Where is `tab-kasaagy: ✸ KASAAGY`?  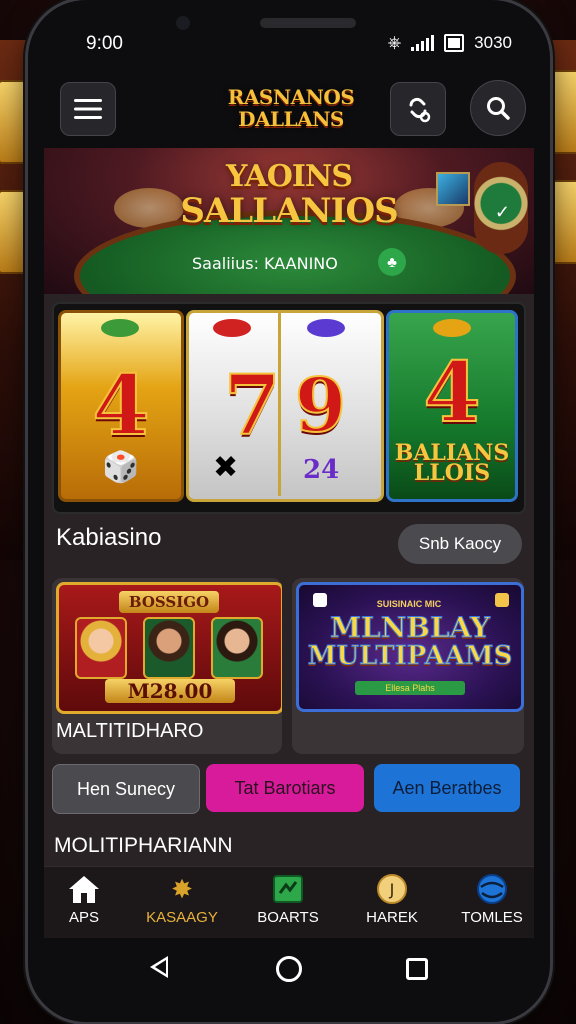 tab-kasaagy: ✸ KASAAGY is located at coordinates (182, 899).